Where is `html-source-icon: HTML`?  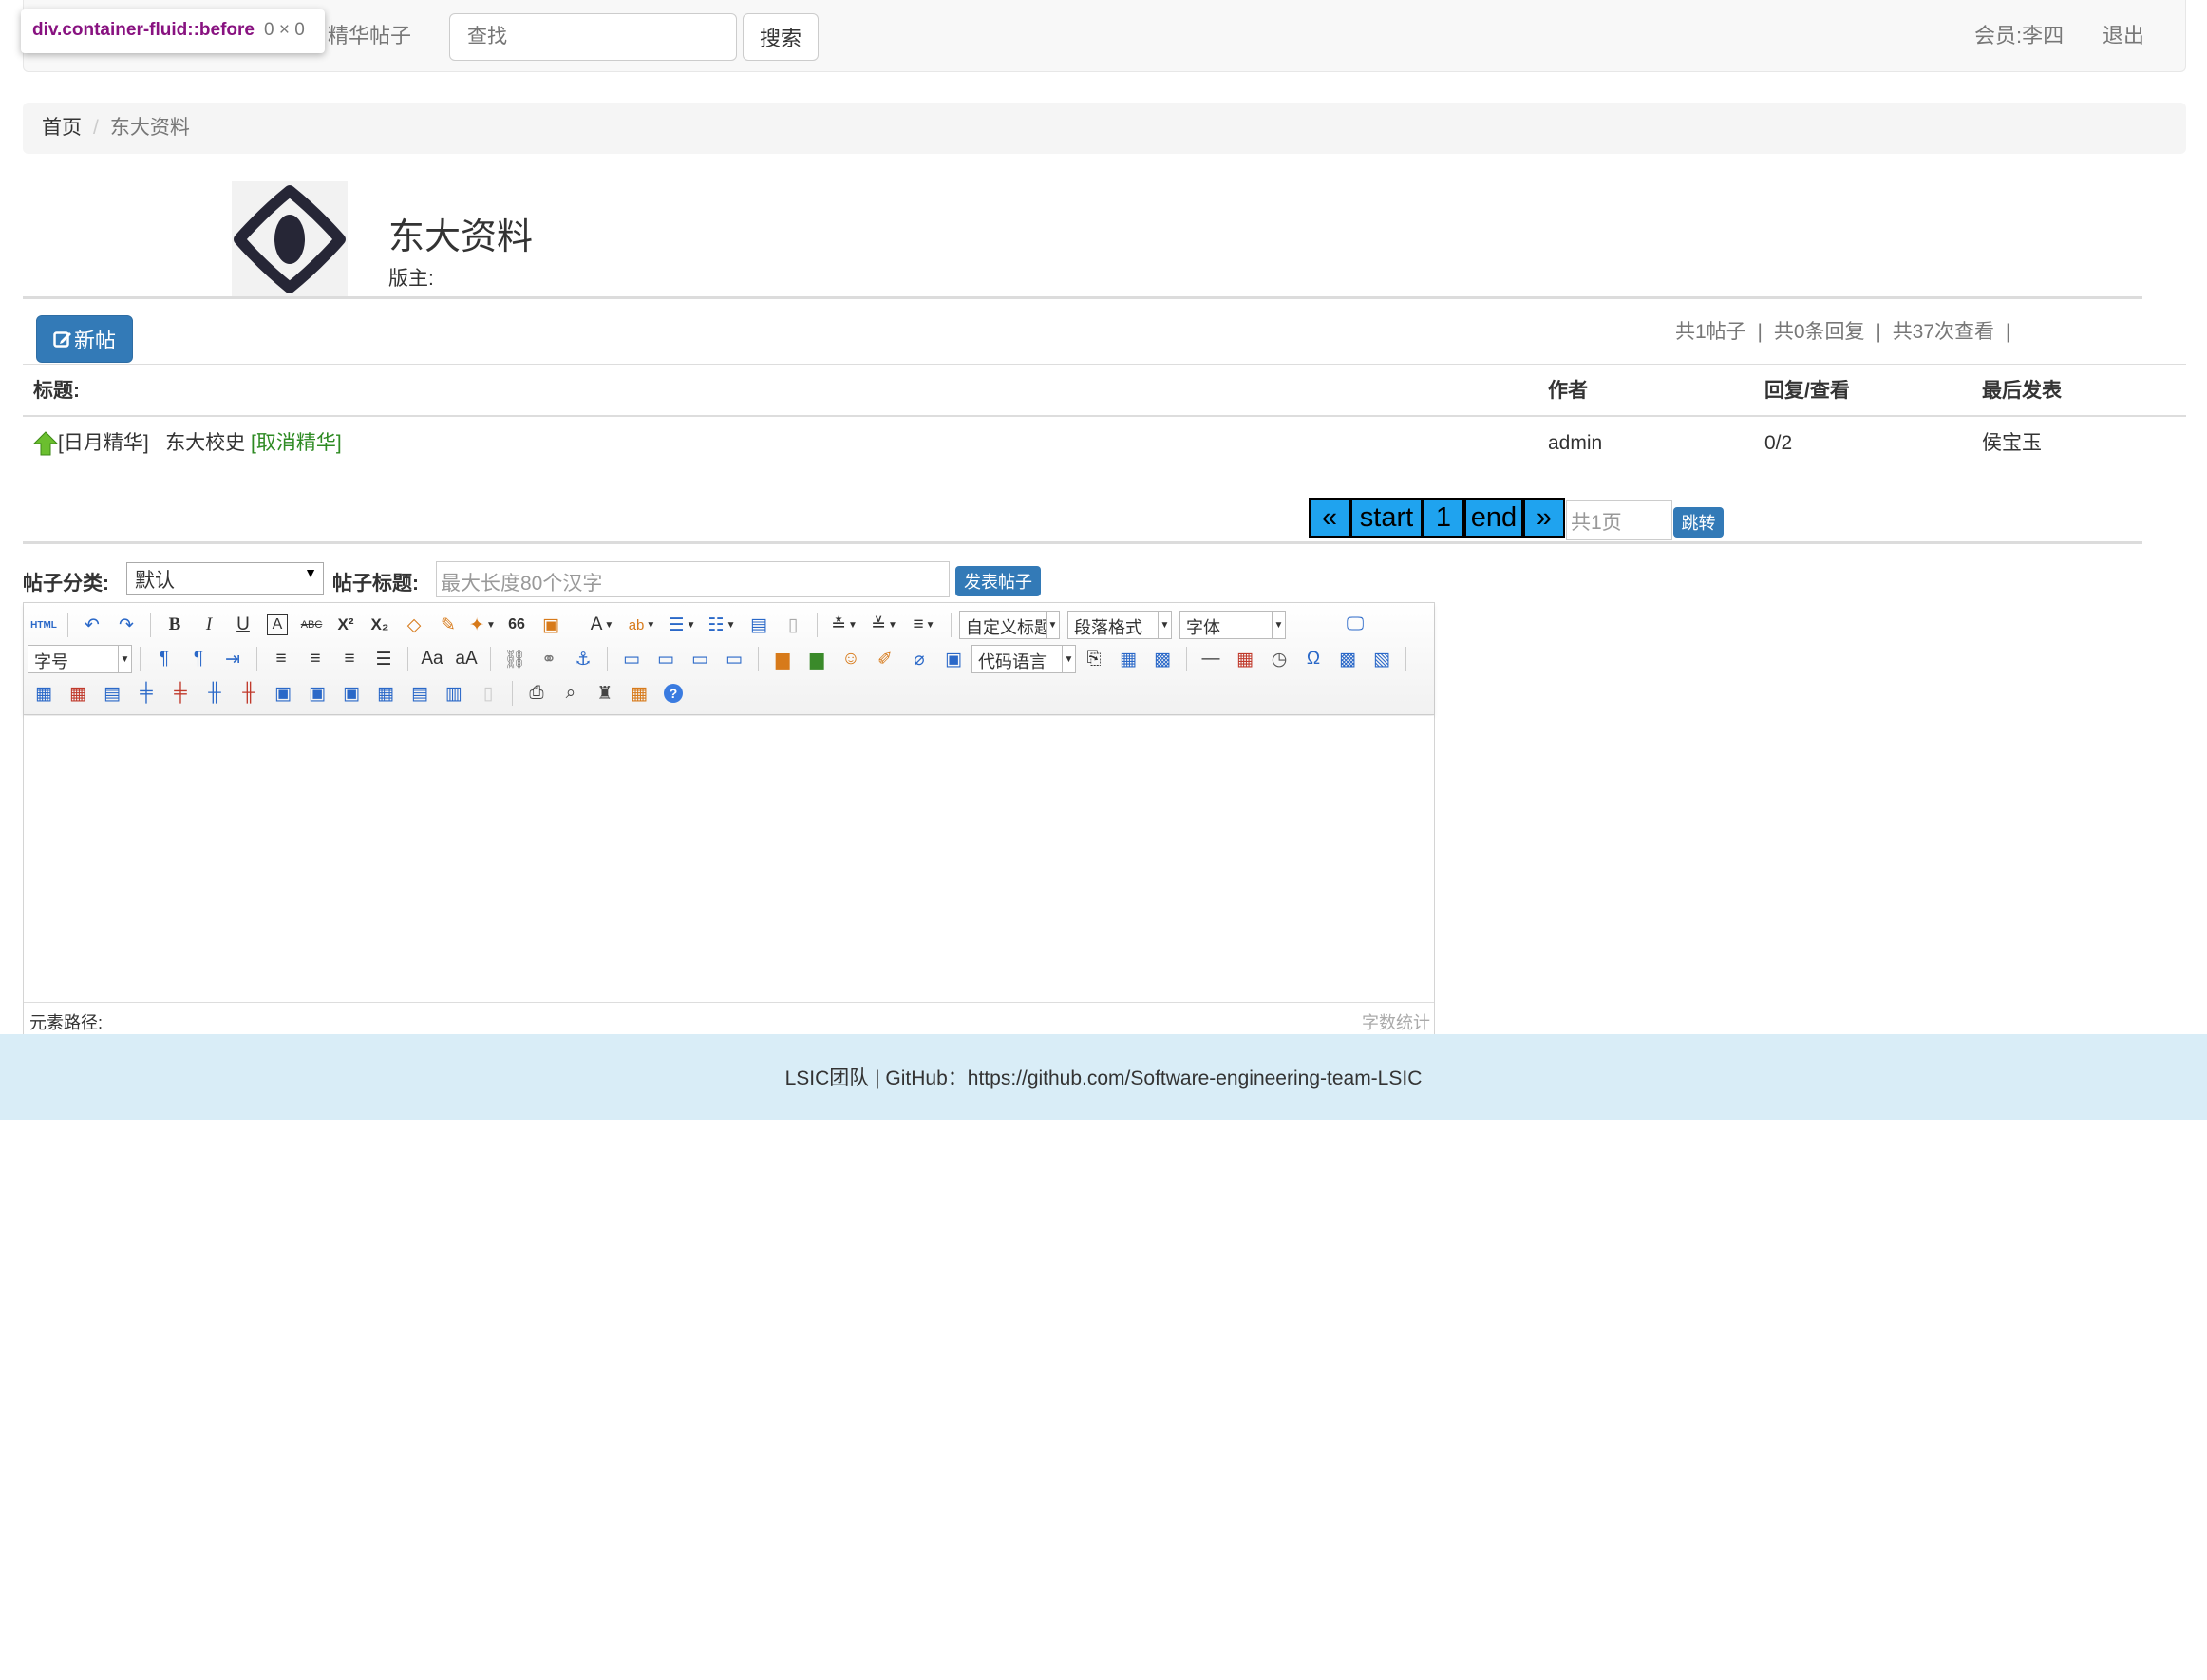 html-source-icon: HTML is located at coordinates (44, 625).